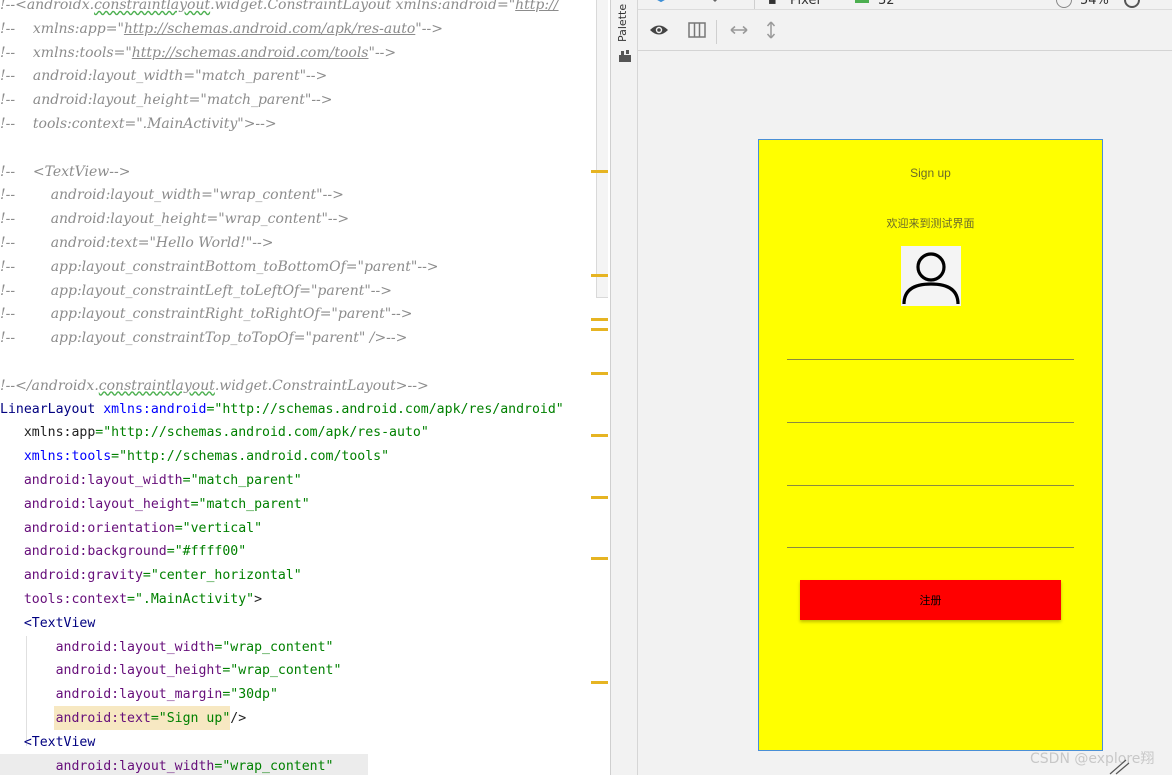 This screenshot has height=775, width=1172. Describe the element at coordinates (886, 4) in the screenshot. I see `api-level-selector: 32` at that location.